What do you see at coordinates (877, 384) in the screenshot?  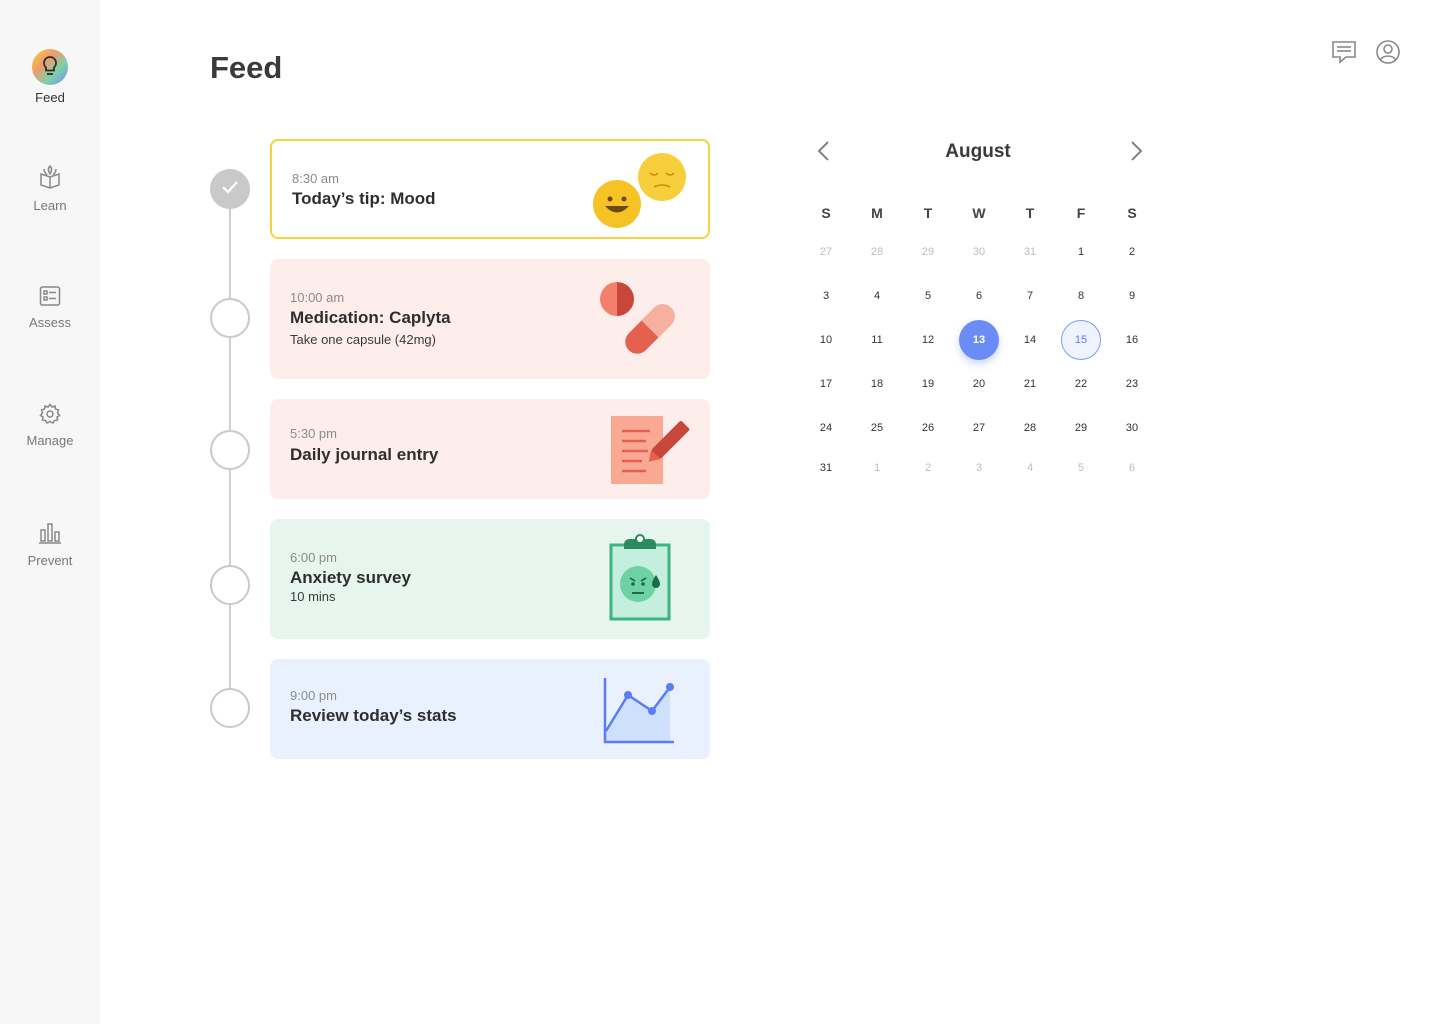 I see `calendar-day: 18` at bounding box center [877, 384].